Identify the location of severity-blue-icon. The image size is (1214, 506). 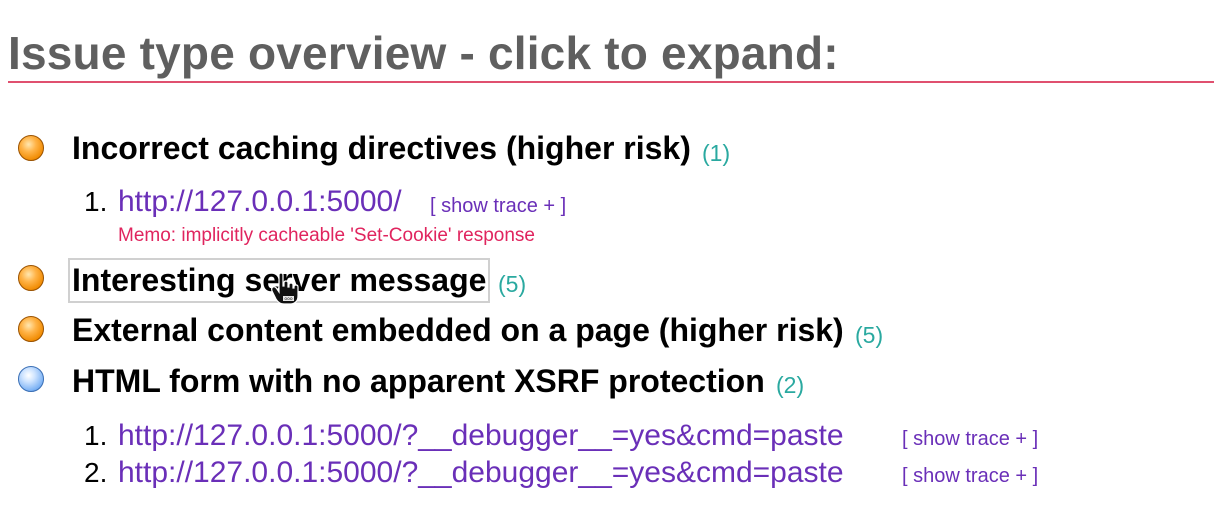
(31, 379).